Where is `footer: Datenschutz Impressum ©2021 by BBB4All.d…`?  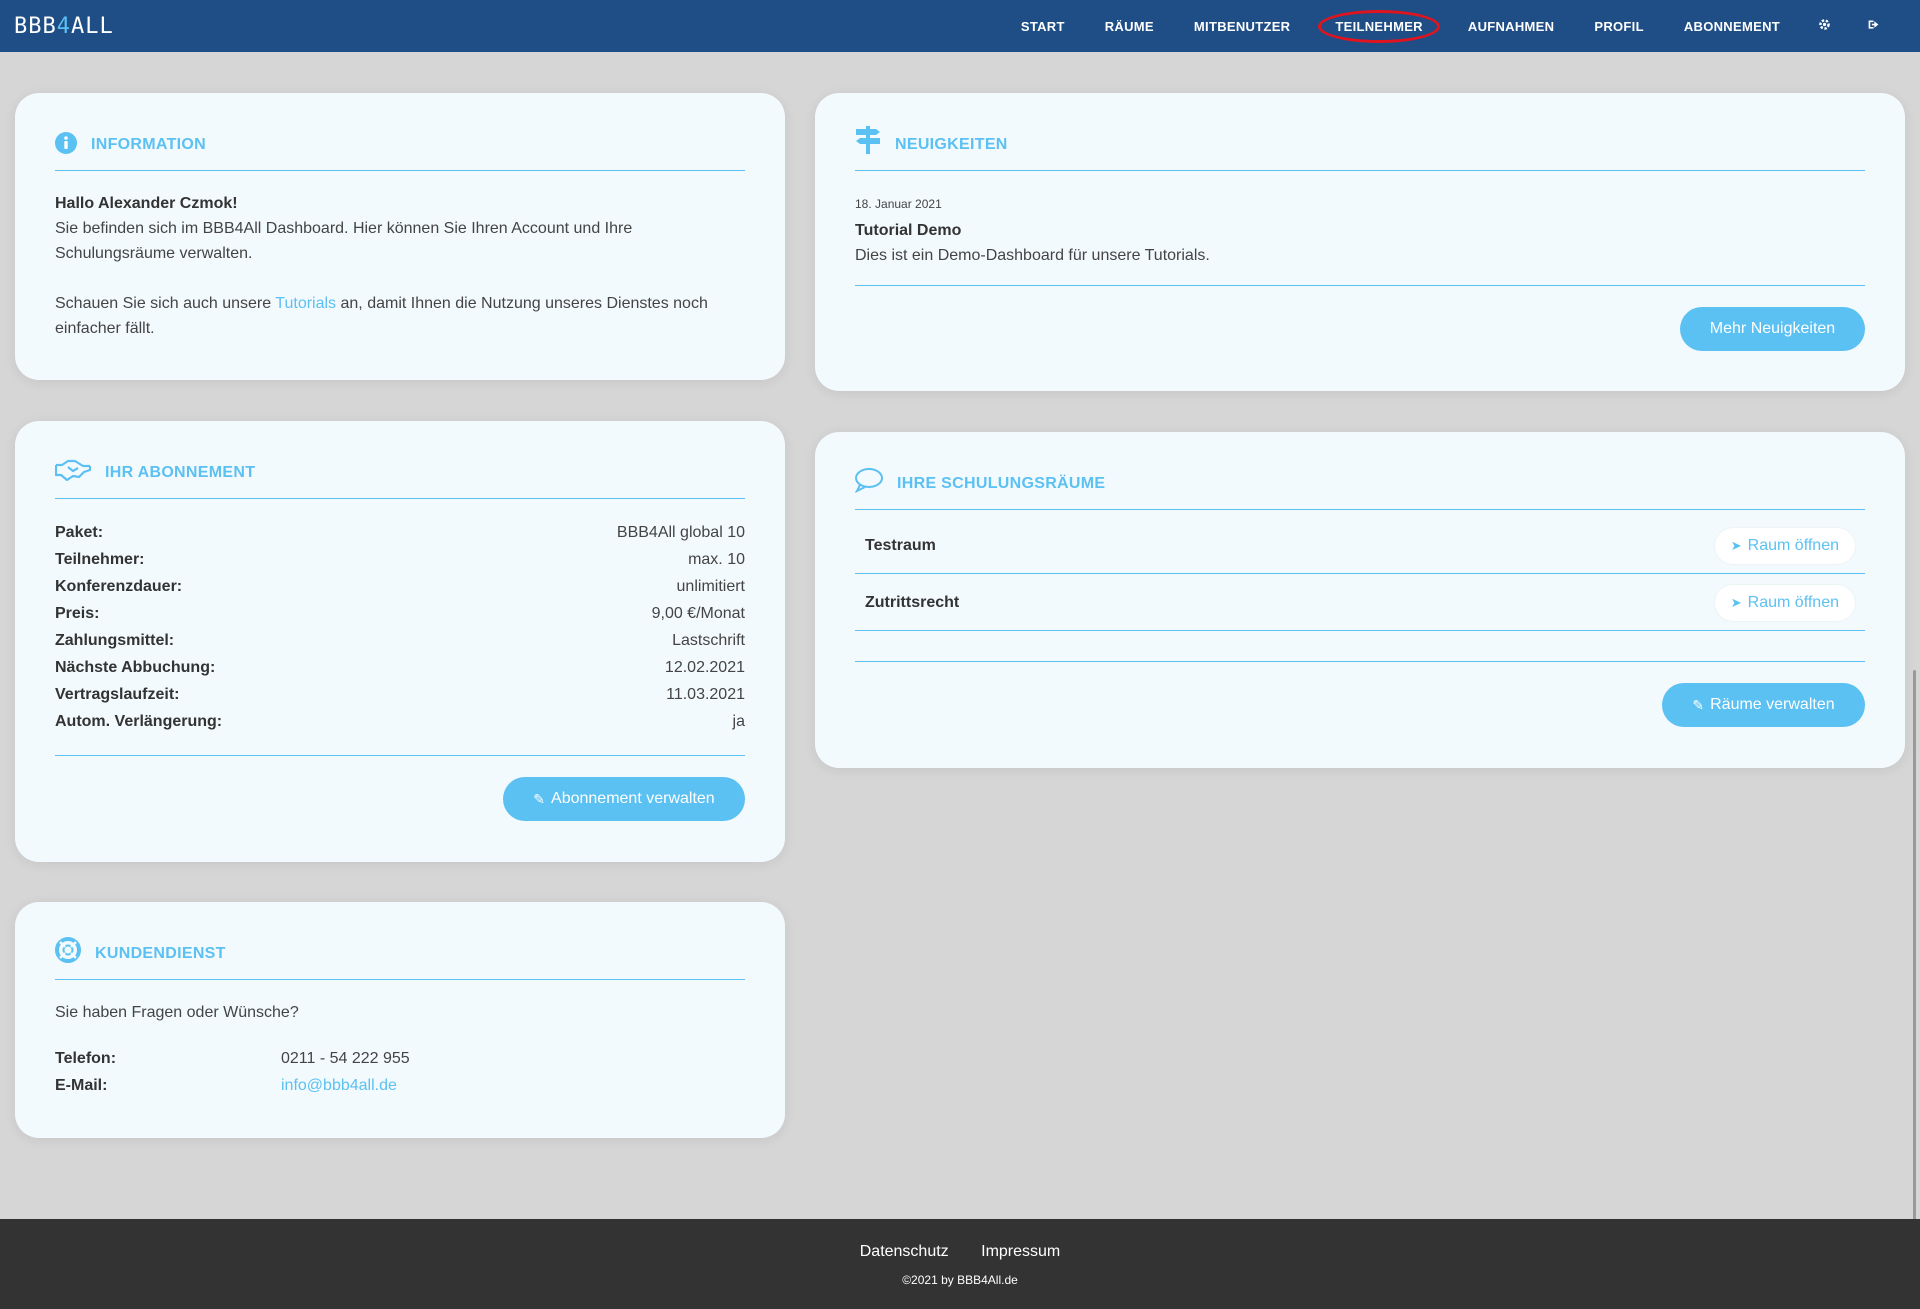 footer: Datenschutz Impressum ©2021 by BBB4All.d… is located at coordinates (960, 1264).